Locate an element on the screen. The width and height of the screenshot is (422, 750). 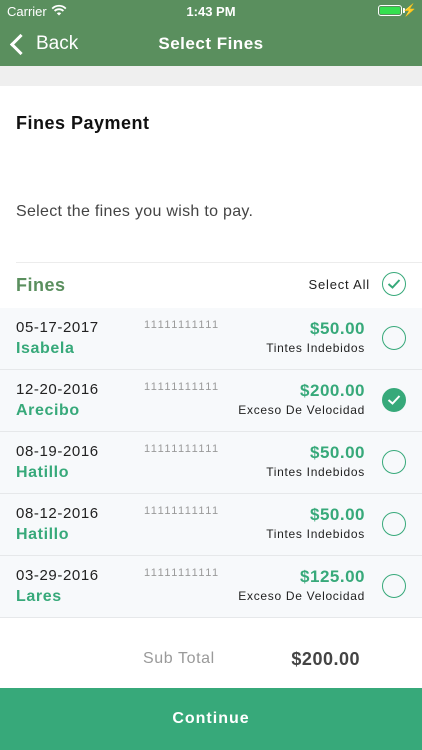
fine-amount: $125.00 is located at coordinates (332, 576).